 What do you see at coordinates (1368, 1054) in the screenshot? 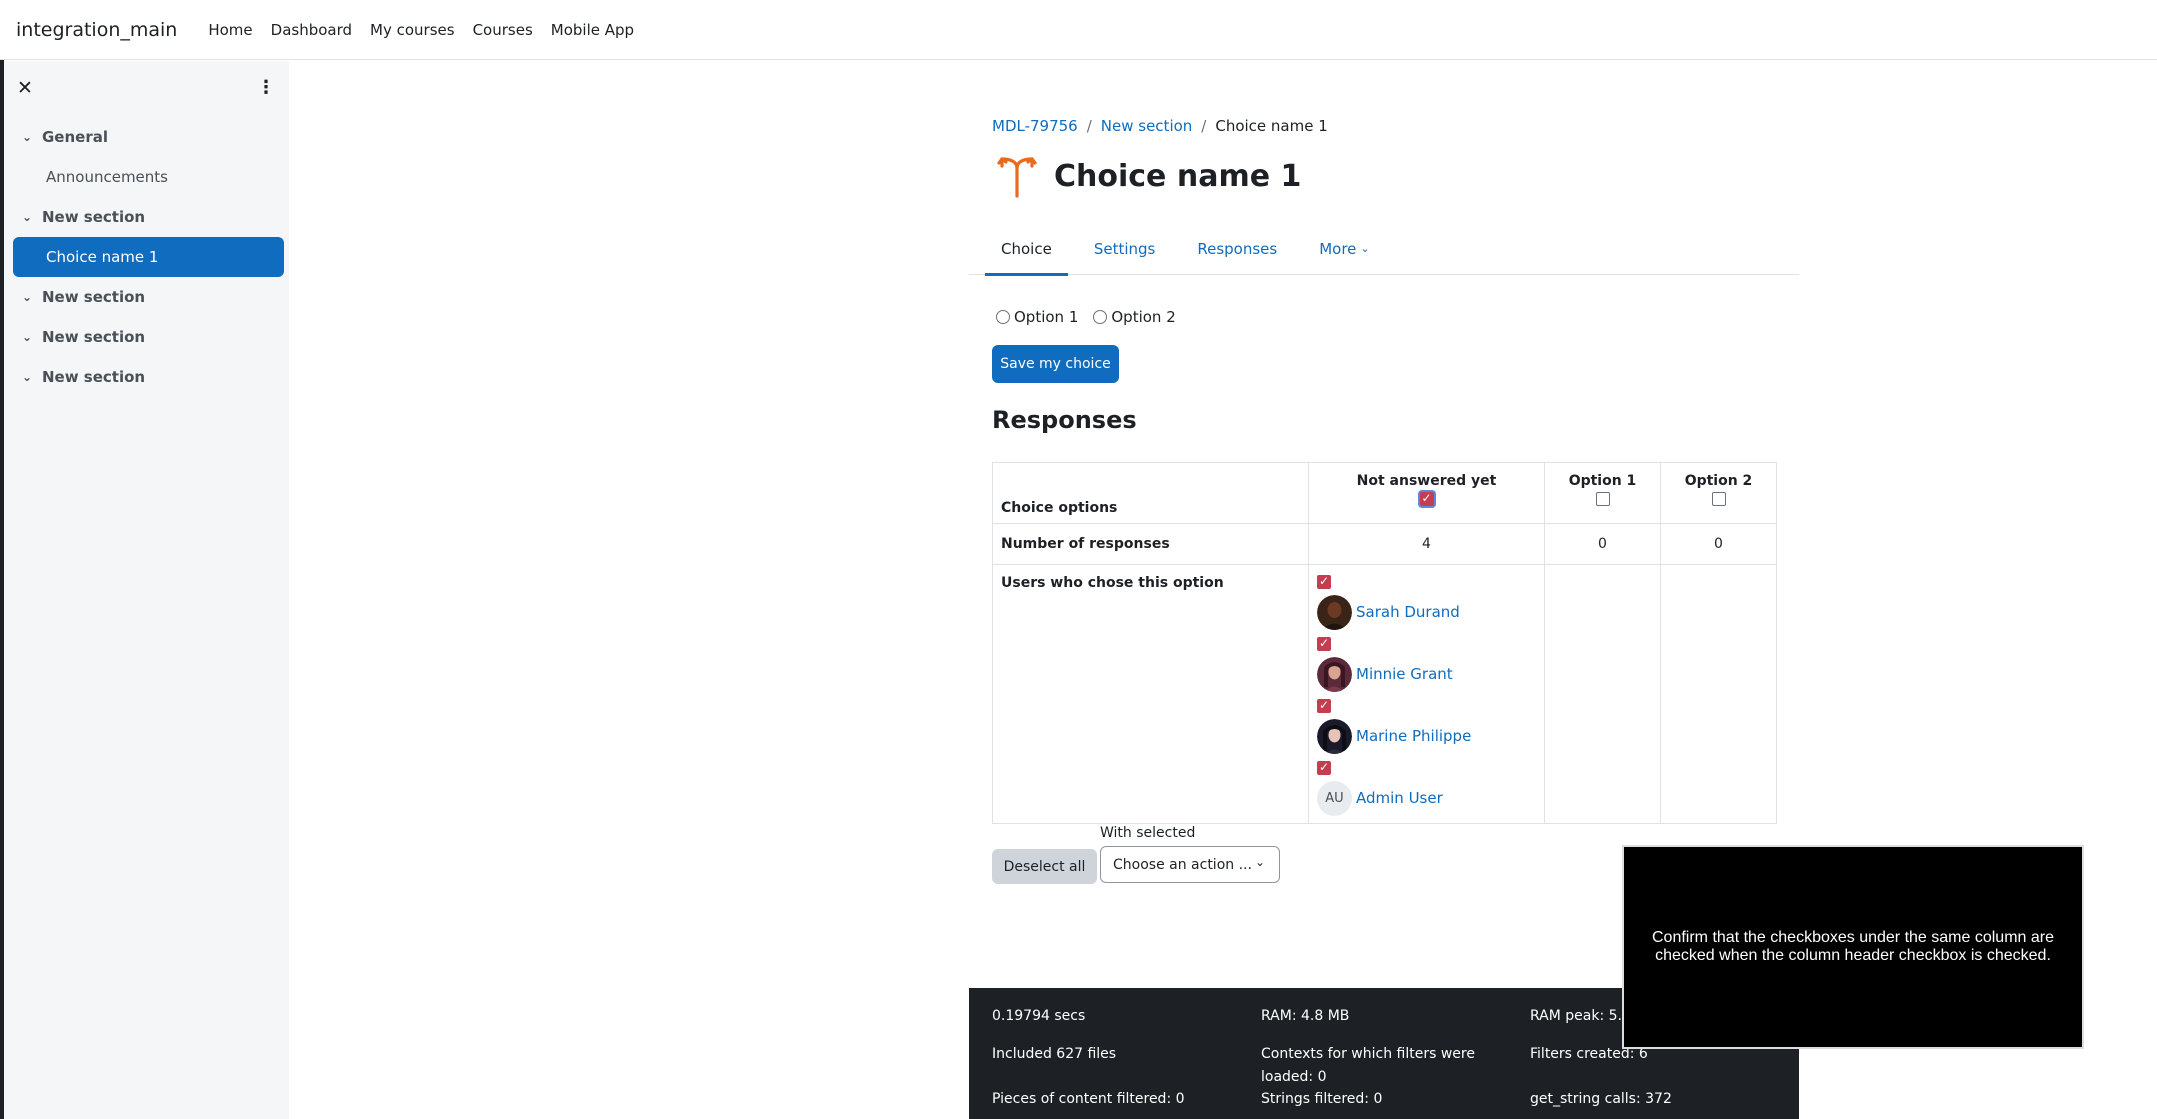
I see `perf-contexts: Contexts for which filters were` at bounding box center [1368, 1054].